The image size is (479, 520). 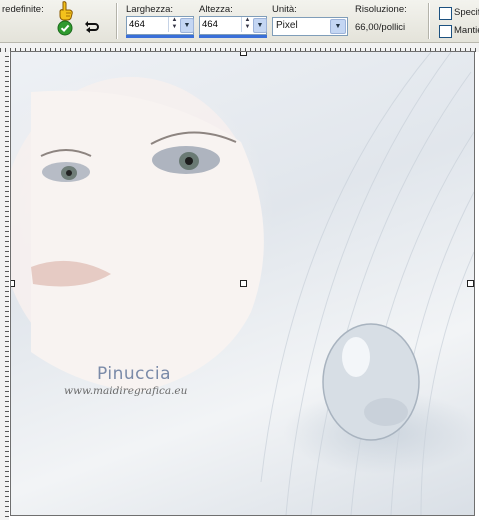 I want to click on resize-handle-center, so click(x=243, y=283).